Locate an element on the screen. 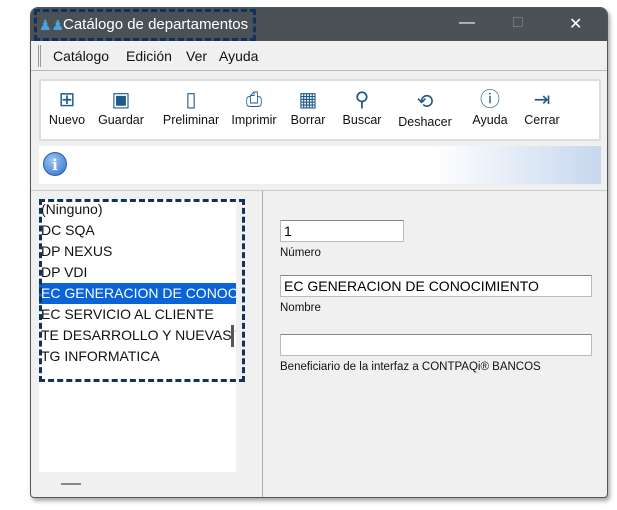  minimize-button: — is located at coordinates (467, 23).